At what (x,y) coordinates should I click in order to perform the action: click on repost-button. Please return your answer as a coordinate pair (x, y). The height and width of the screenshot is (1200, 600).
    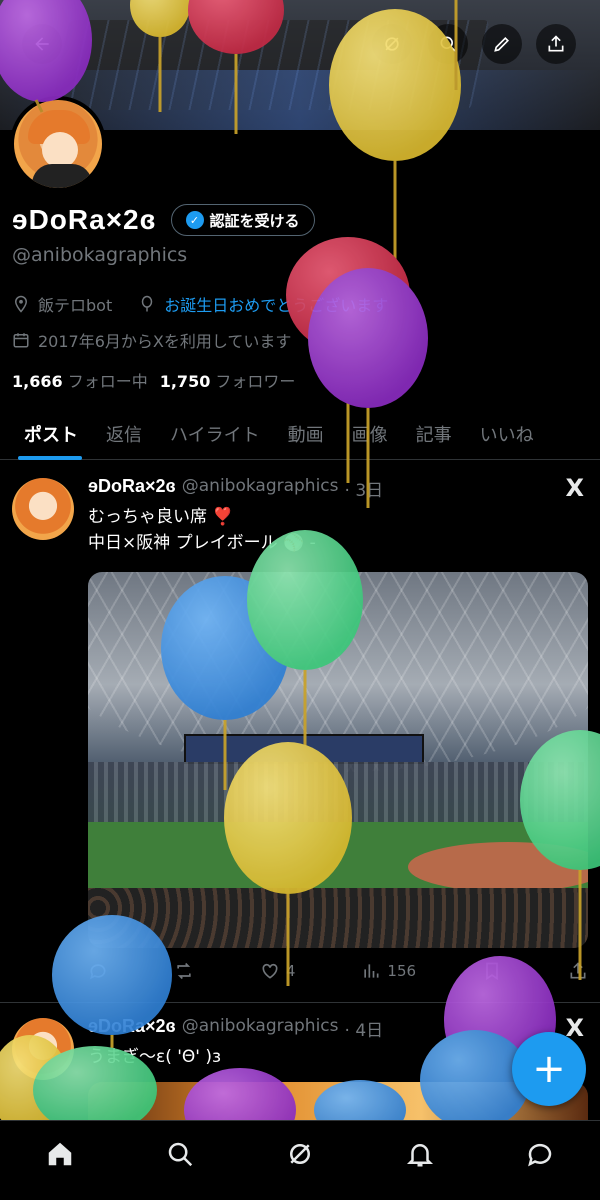
    Looking at the image, I should click on (184, 971).